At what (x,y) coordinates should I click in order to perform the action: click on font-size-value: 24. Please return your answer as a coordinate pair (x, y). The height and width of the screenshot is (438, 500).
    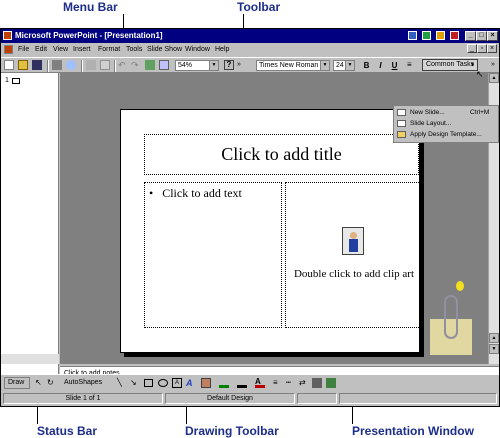
    Looking at the image, I should click on (340, 65).